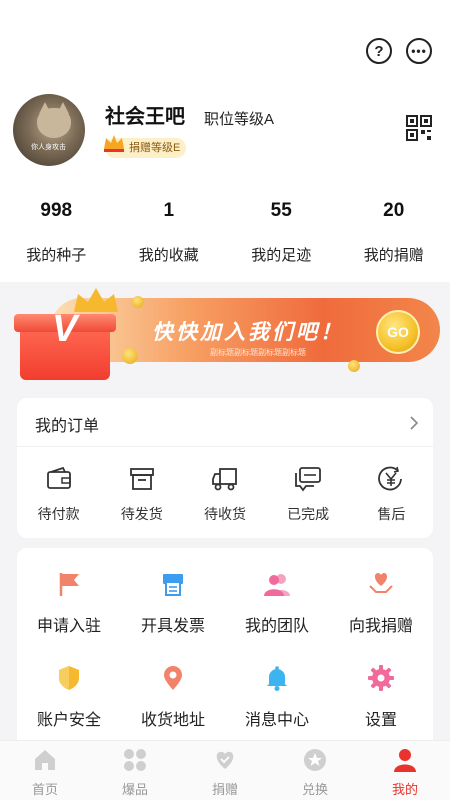 The height and width of the screenshot is (800, 450). I want to click on tab-label: 兑换, so click(314, 789).